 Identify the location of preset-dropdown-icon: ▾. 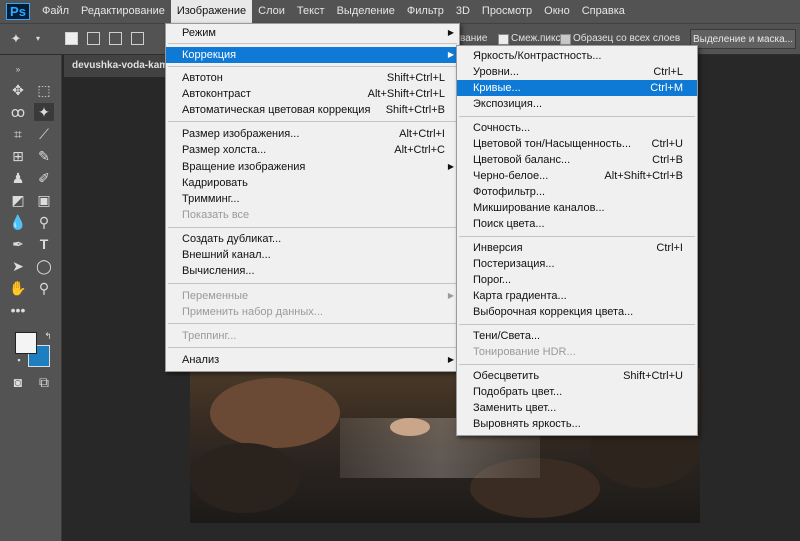
(38, 39).